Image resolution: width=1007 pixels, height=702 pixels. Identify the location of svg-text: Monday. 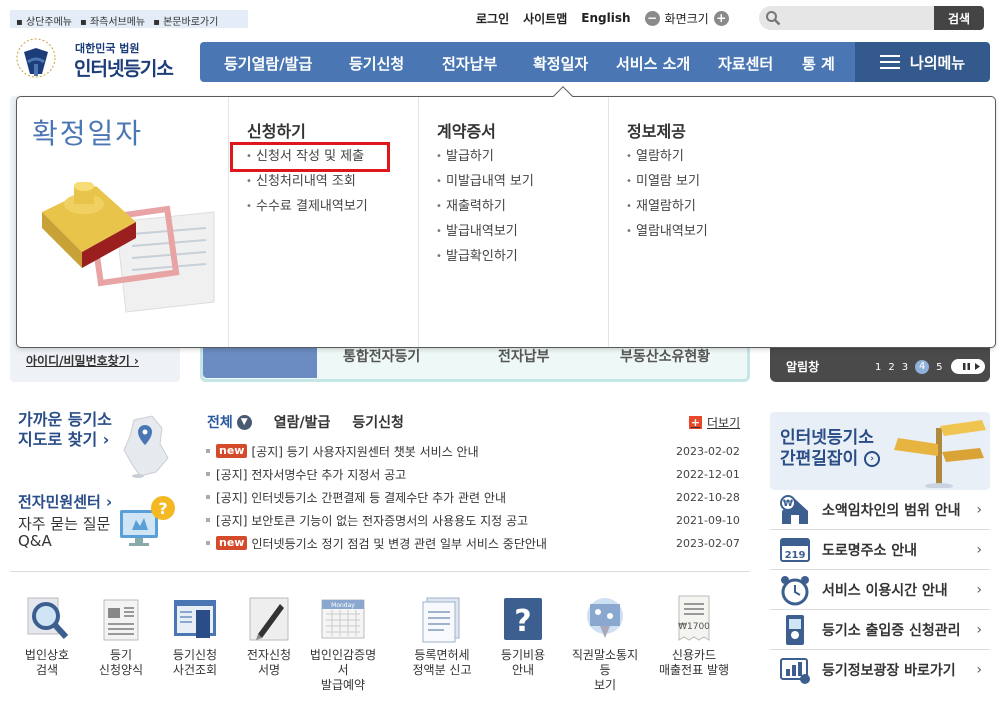
(343, 605).